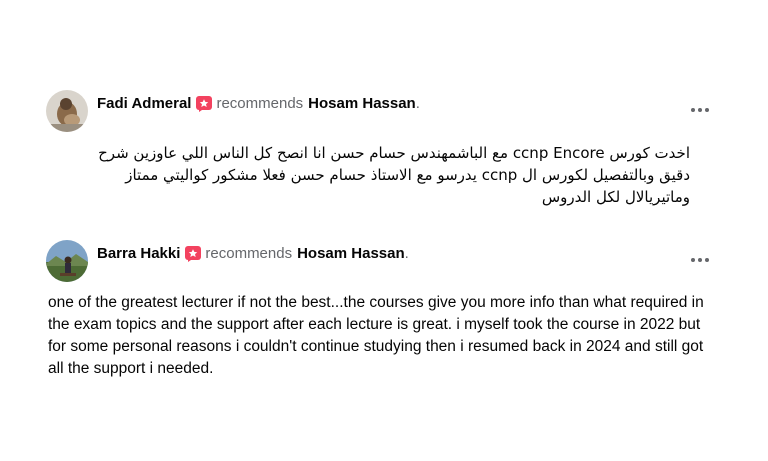  I want to click on review-headline: Barra Hakki recommends Hosam Hassan., so click(253, 254).